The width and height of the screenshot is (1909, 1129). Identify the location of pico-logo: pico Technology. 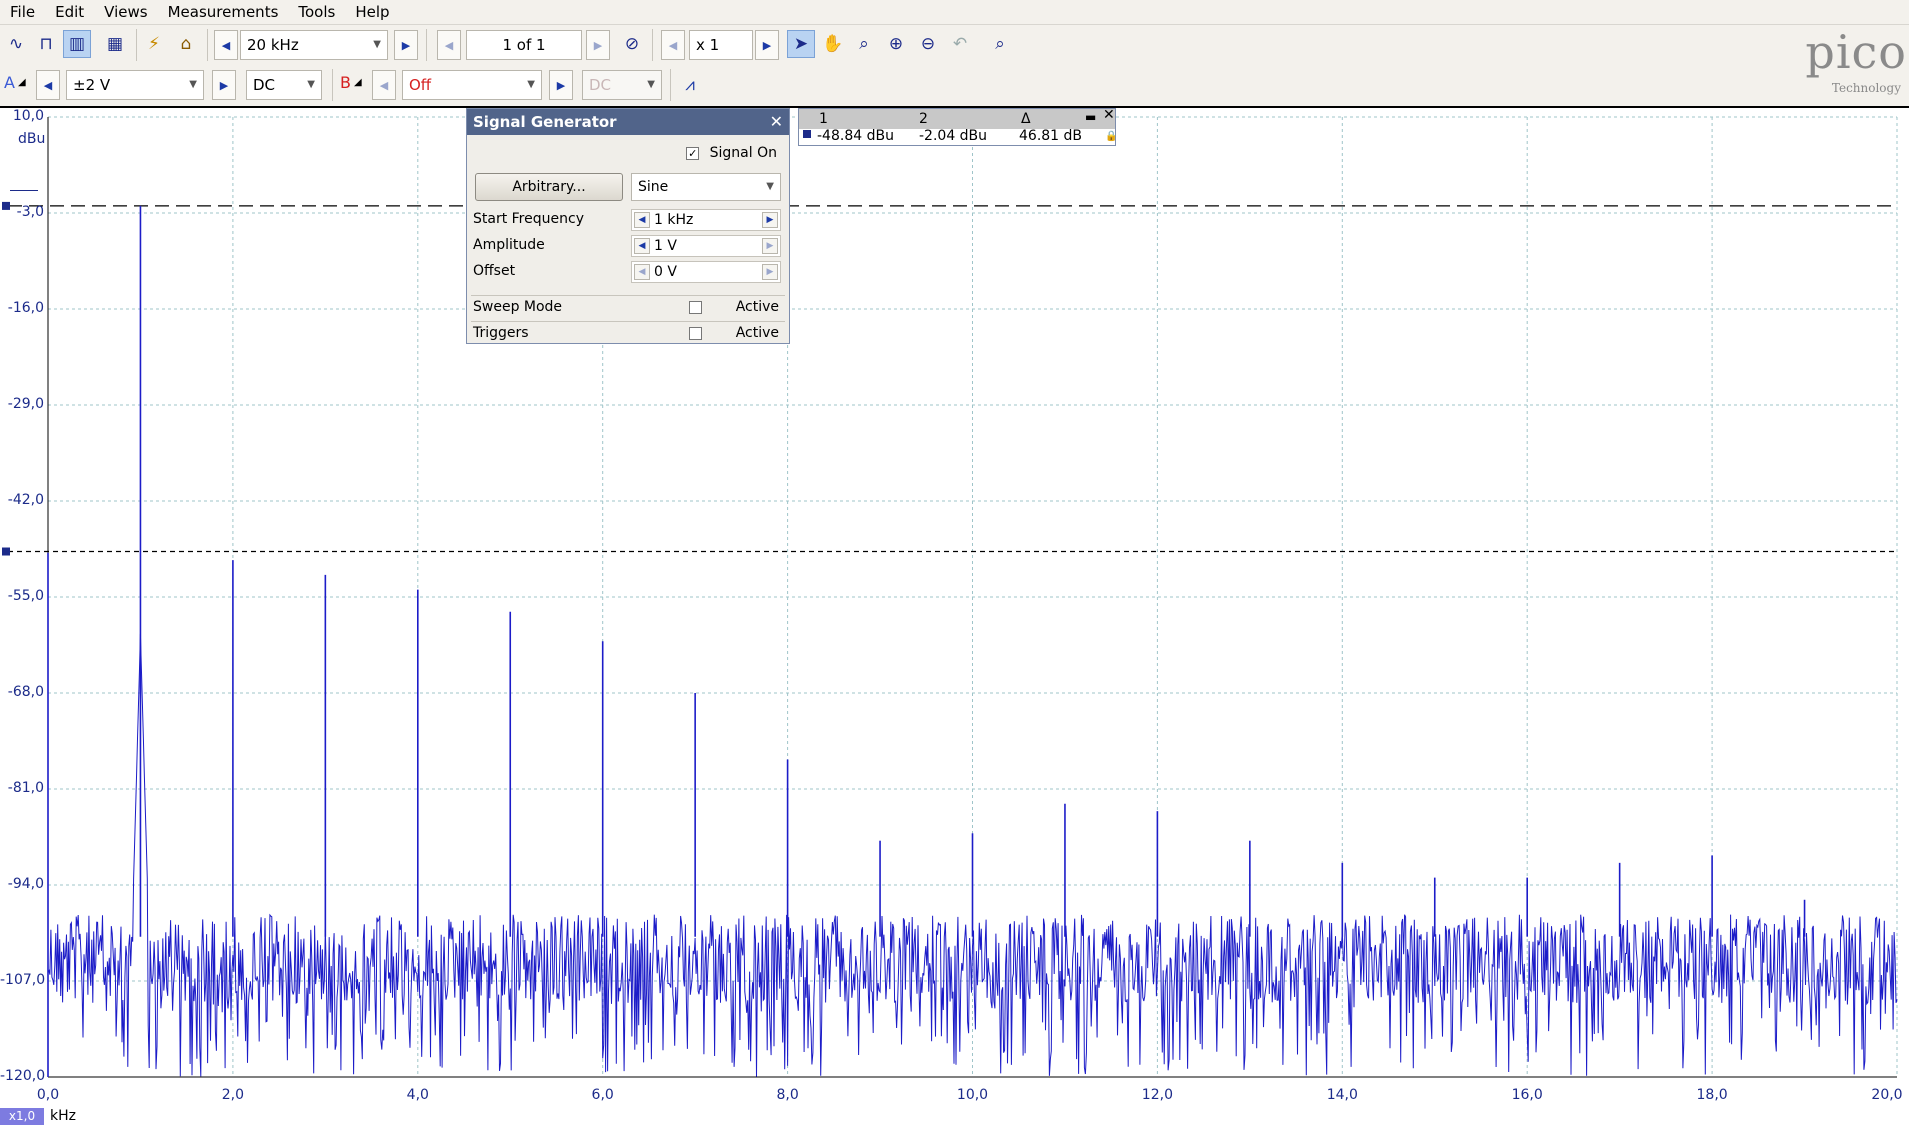
(1832, 61).